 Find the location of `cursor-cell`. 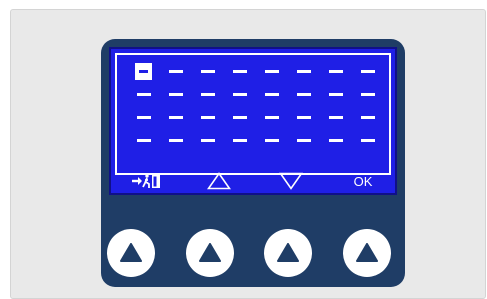

cursor-cell is located at coordinates (143, 71).